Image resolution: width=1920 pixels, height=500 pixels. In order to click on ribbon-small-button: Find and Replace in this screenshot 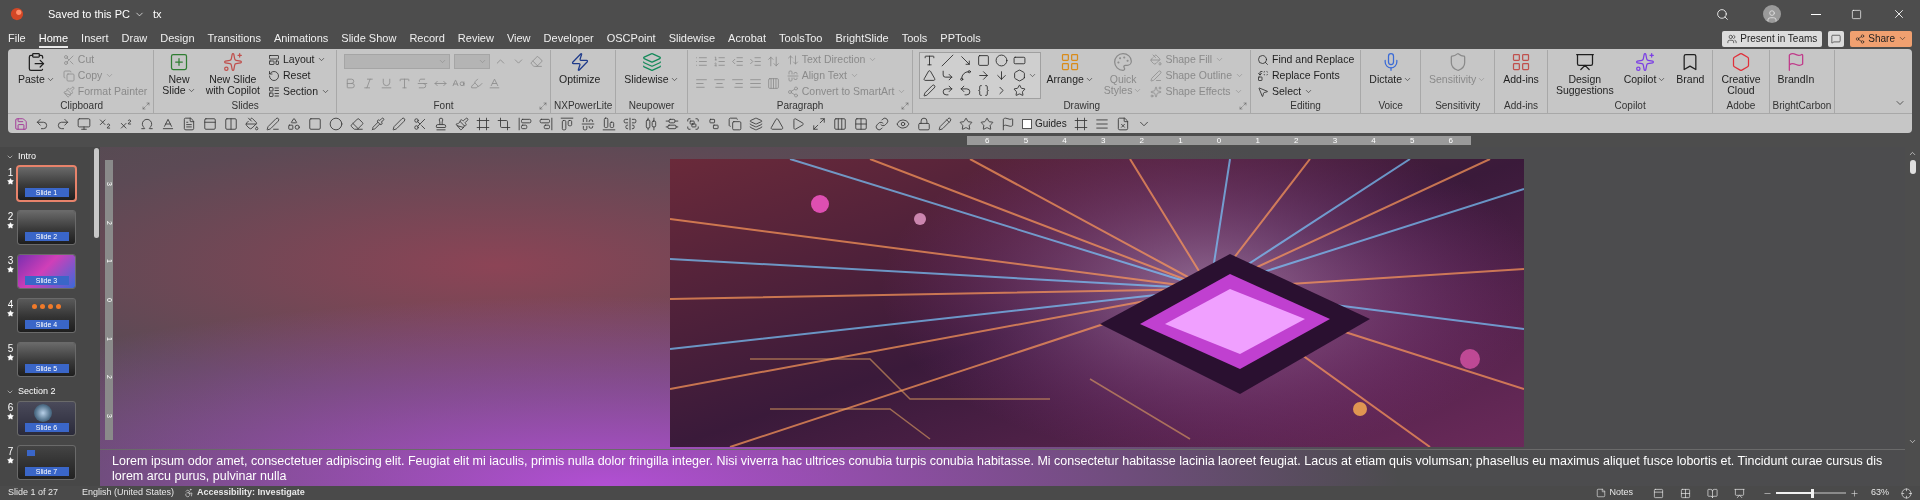, I will do `click(1306, 59)`.